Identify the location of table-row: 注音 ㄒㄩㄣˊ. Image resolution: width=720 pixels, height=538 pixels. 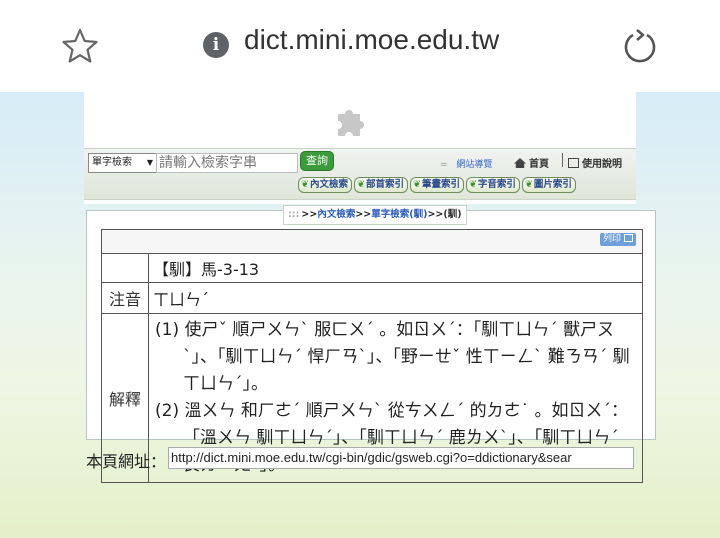
(372, 298).